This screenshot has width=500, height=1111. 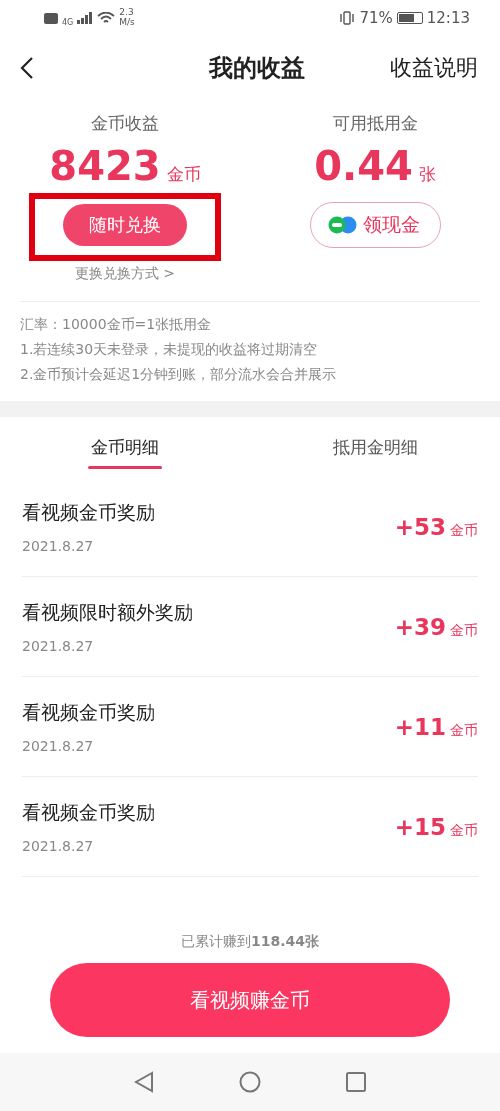 I want to click on cash-button: 领现金, so click(x=375, y=225).